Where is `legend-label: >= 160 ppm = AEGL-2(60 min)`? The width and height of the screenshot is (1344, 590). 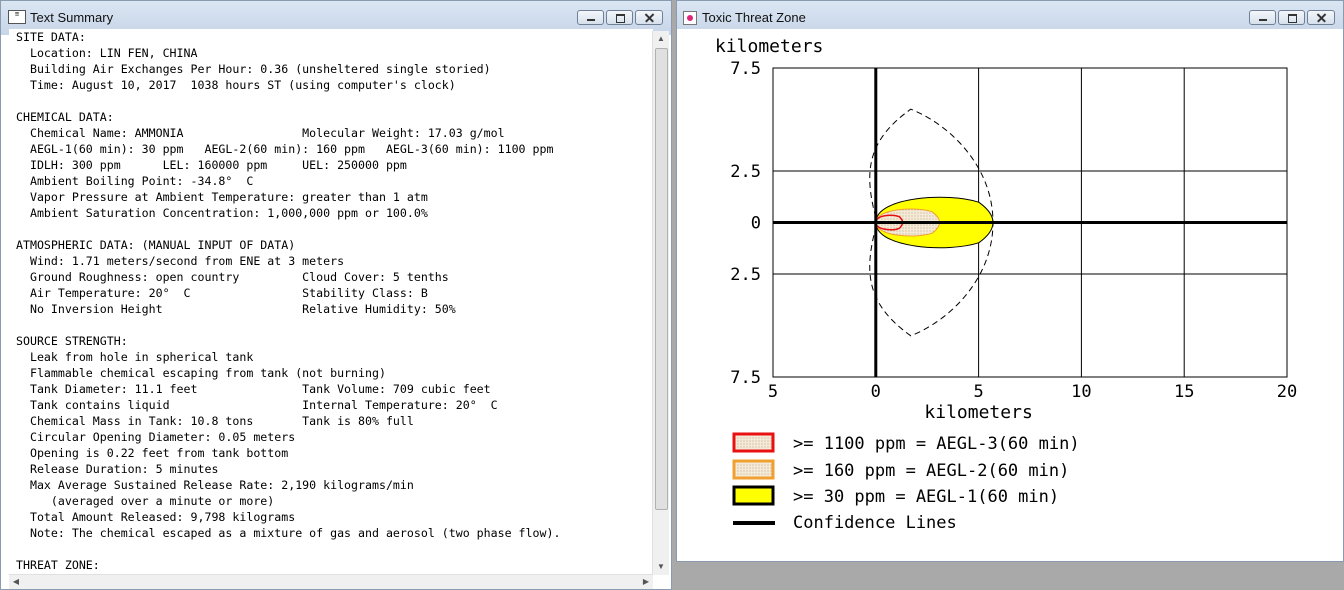
legend-label: >= 160 ppm = AEGL-2(60 min) is located at coordinates (931, 471).